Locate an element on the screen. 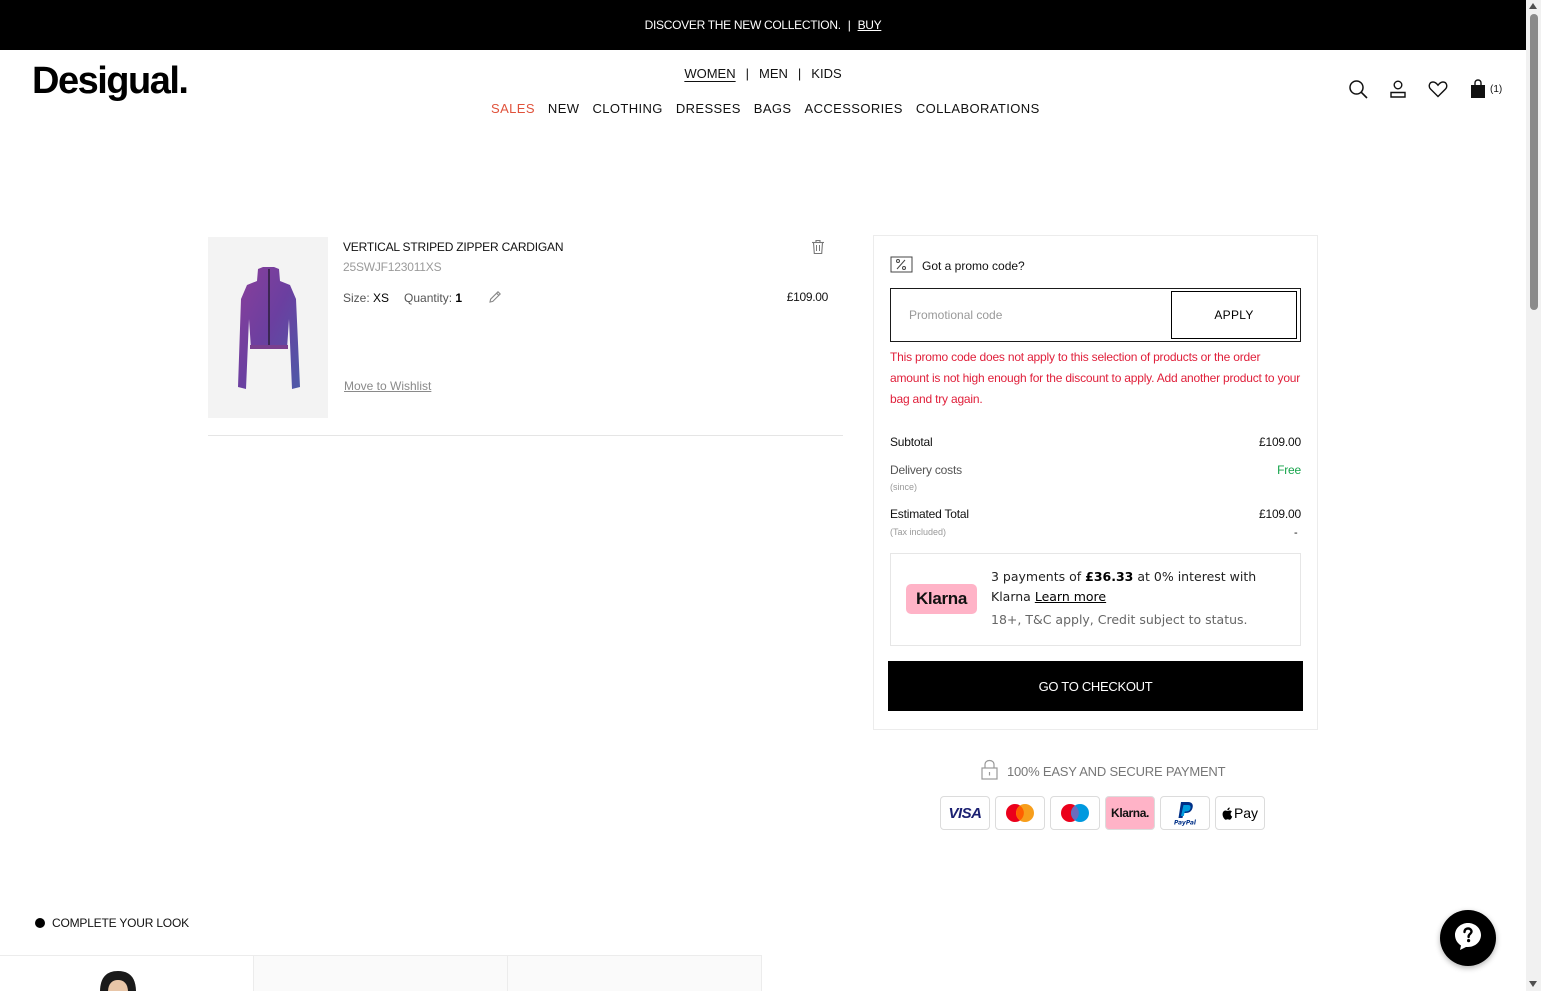  promo-bar: DISCOVER THE NEW COLLECTION. | BUY is located at coordinates (763, 25).